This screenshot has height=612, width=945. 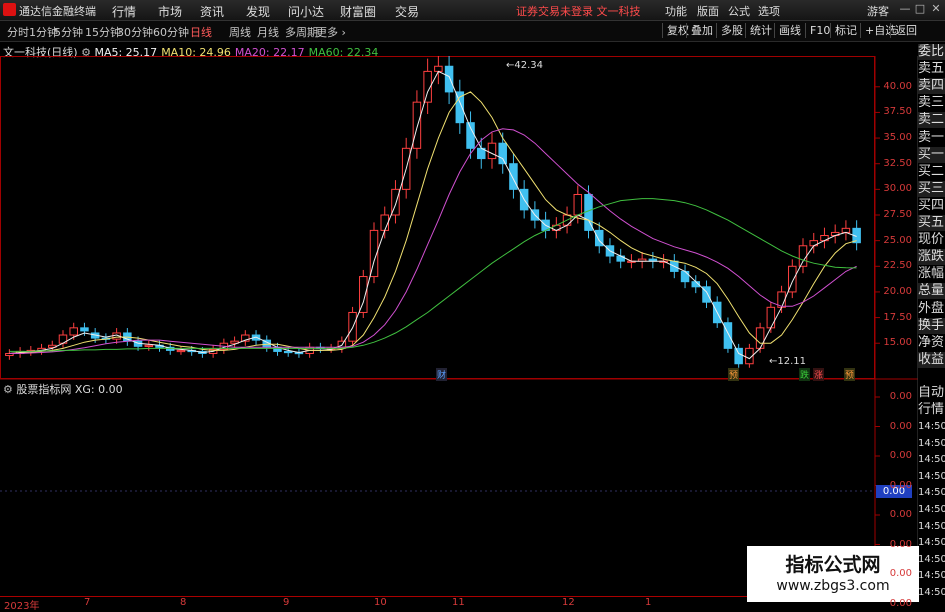 I want to click on x-axis-label-4: 10, so click(x=380, y=602).